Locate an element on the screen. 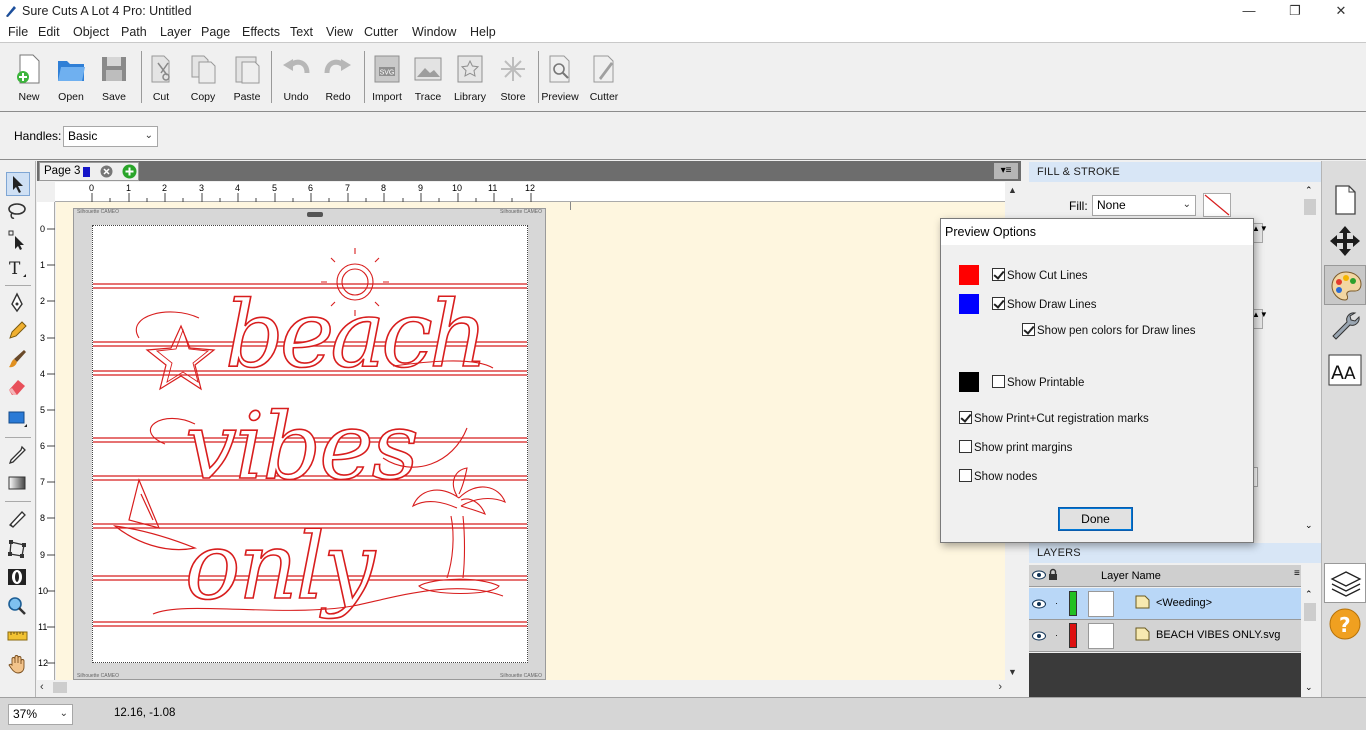 The width and height of the screenshot is (1366, 730). library-button: Library is located at coordinates (470, 78).